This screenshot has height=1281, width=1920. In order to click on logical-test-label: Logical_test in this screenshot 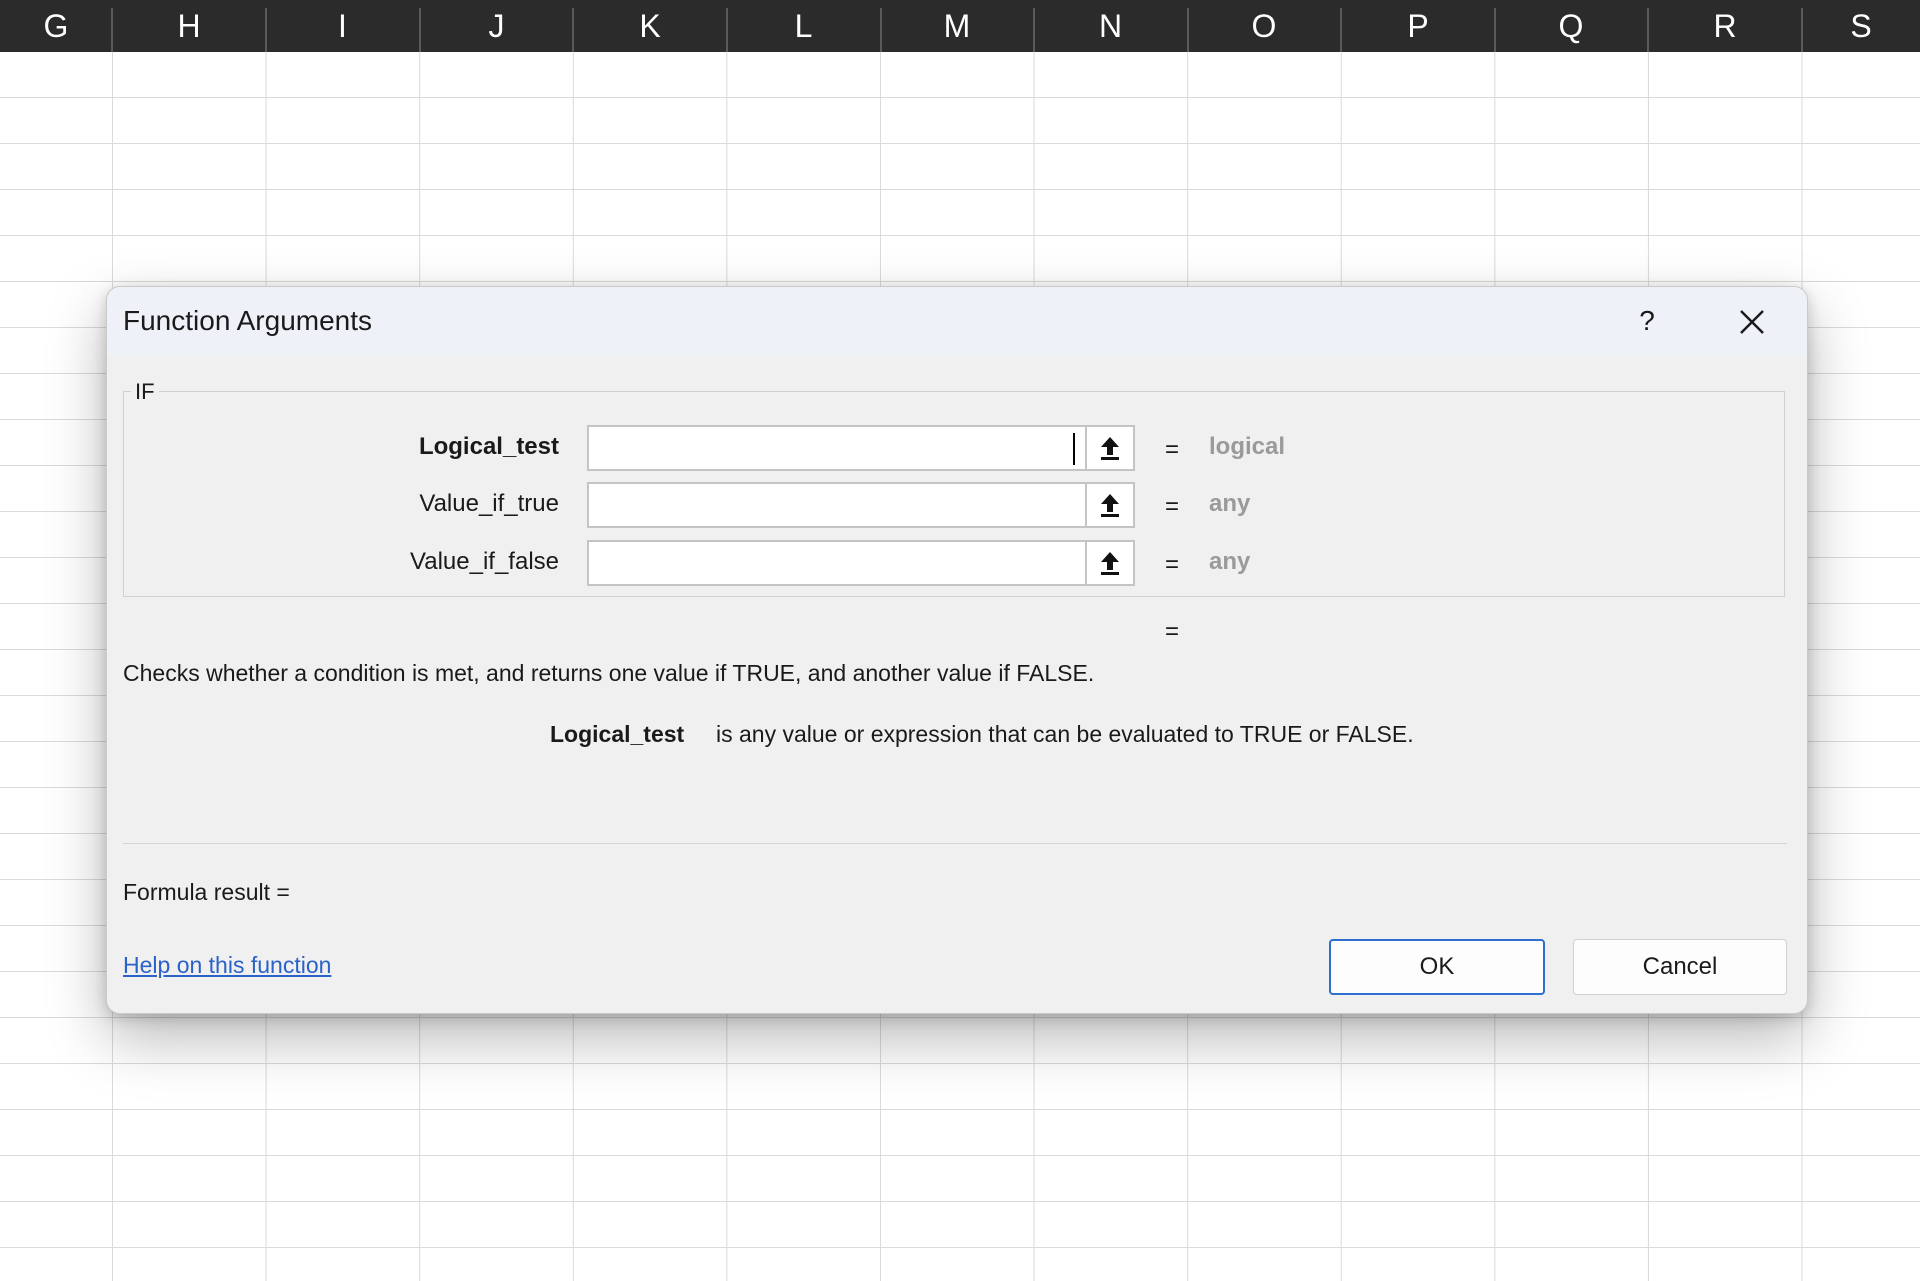, I will do `click(488, 446)`.